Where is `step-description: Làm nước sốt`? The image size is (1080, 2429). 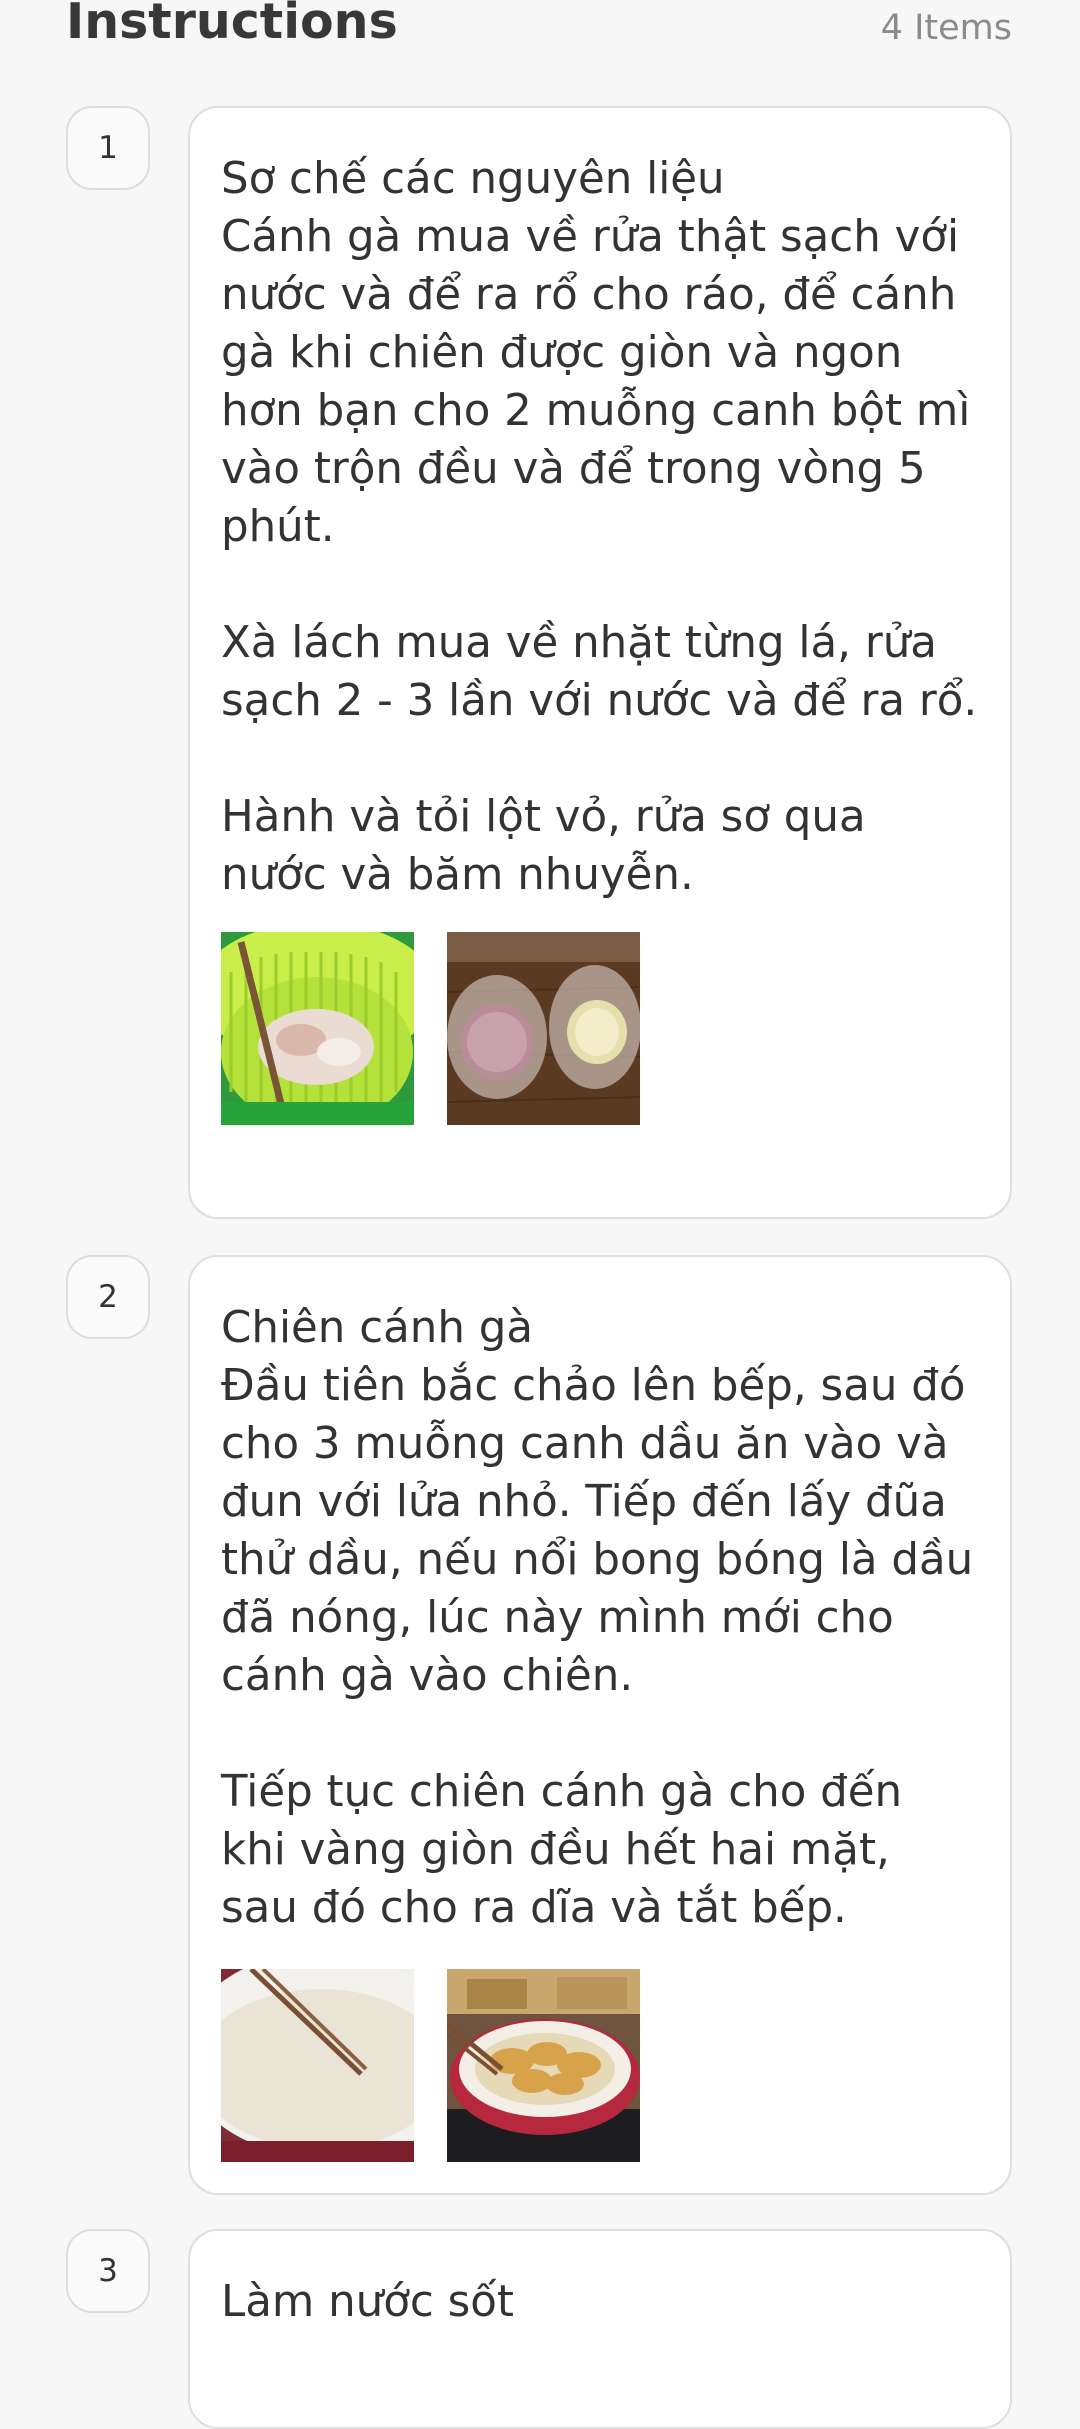 step-description: Làm nước sốt is located at coordinates (367, 2302).